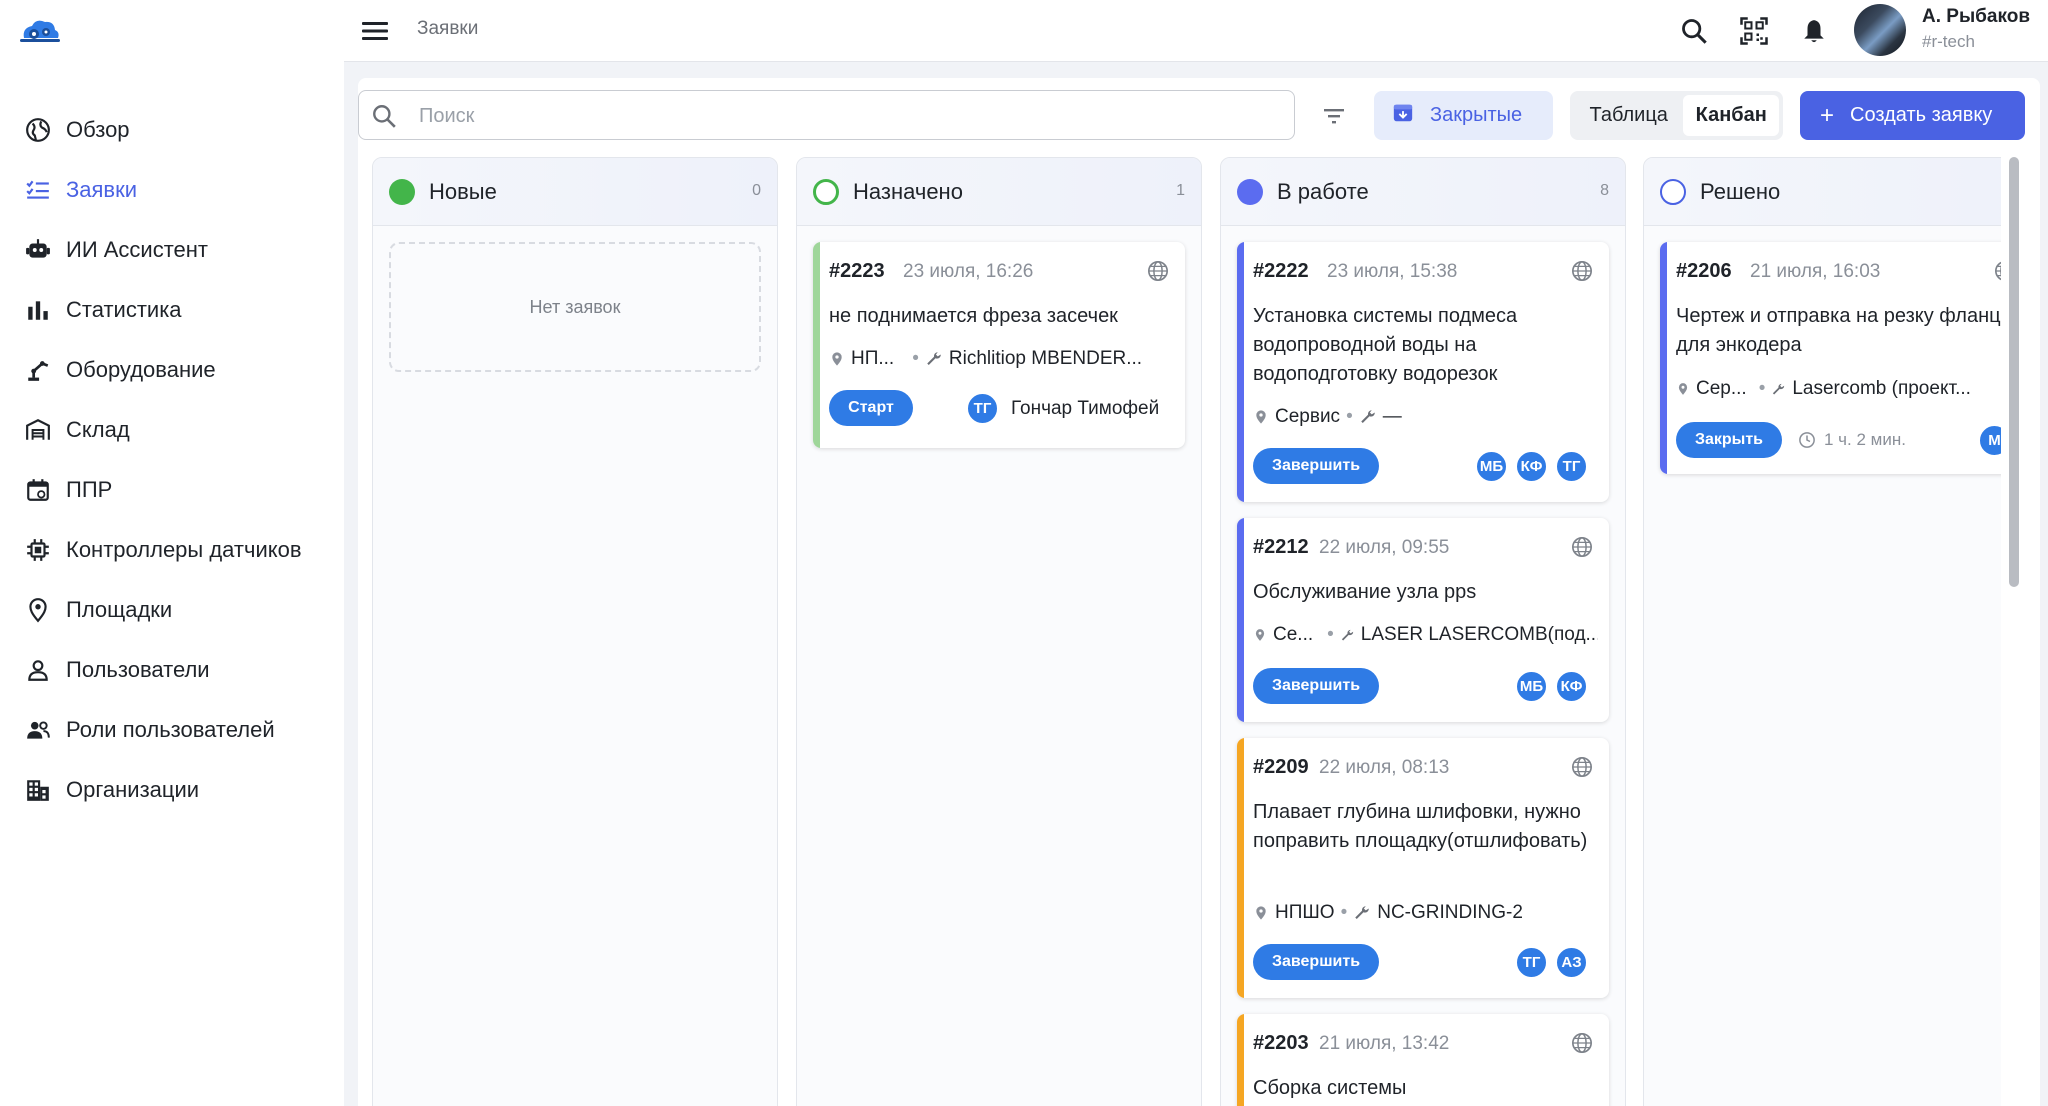 This screenshot has width=2048, height=1106. Describe the element at coordinates (1628, 115) in the screenshot. I see `view-table-option: Таблица` at that location.